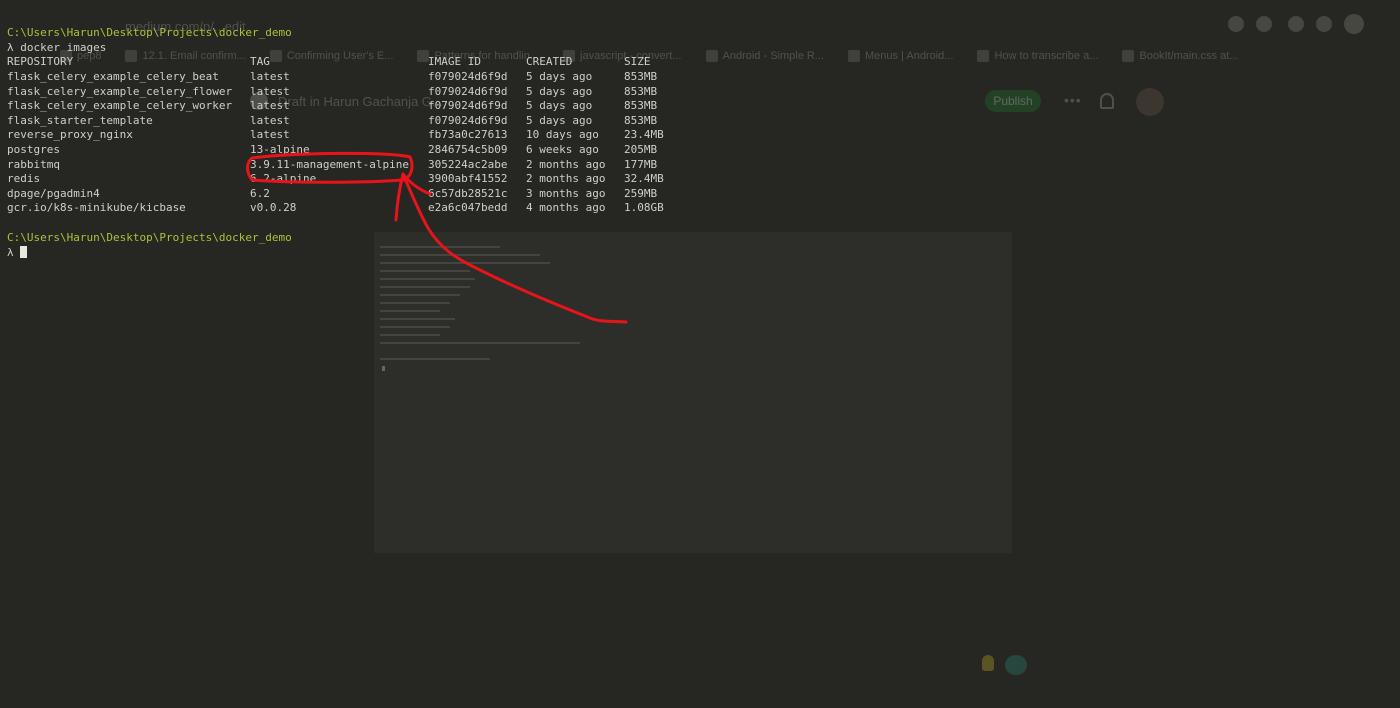  What do you see at coordinates (53, 193) in the screenshot?
I see `cell-repository: dpage/pgadmin4` at bounding box center [53, 193].